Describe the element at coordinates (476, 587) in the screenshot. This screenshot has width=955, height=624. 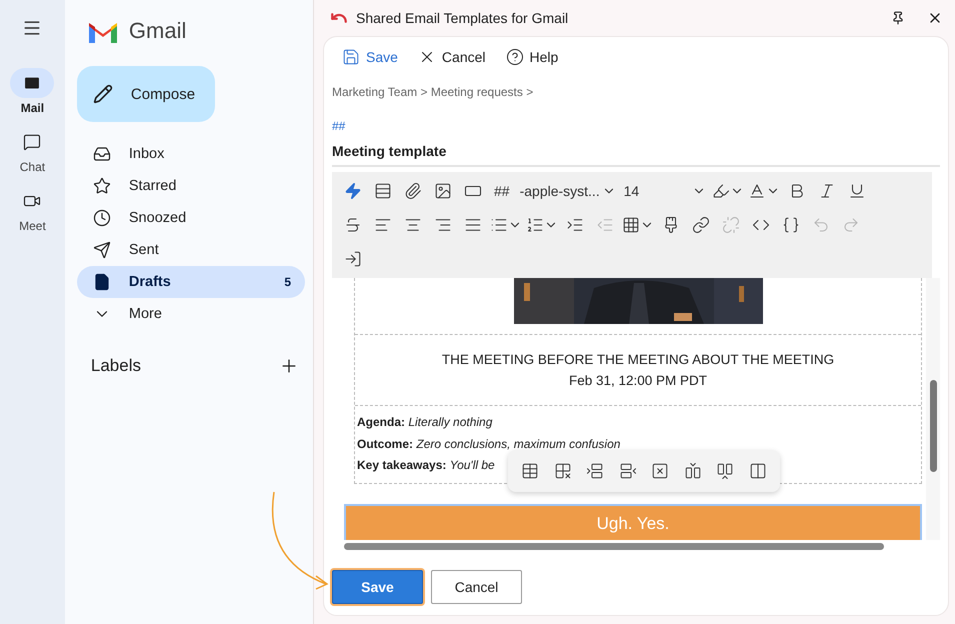
I see `cancel-button: Cancel` at that location.